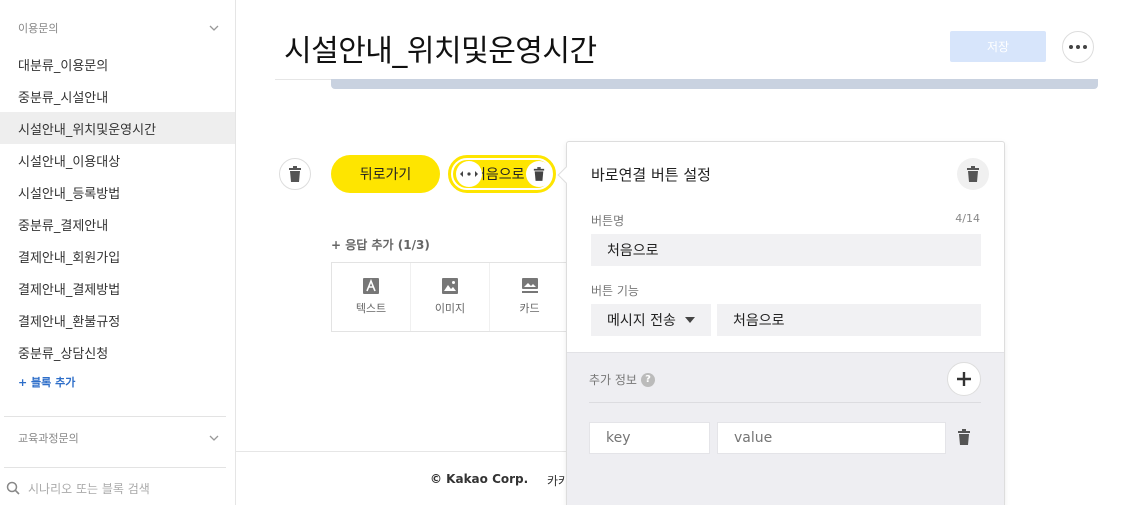 Image resolution: width=1132 pixels, height=505 pixels. What do you see at coordinates (117, 96) in the screenshot?
I see `sidebar-item: 중분류_시설안내` at bounding box center [117, 96].